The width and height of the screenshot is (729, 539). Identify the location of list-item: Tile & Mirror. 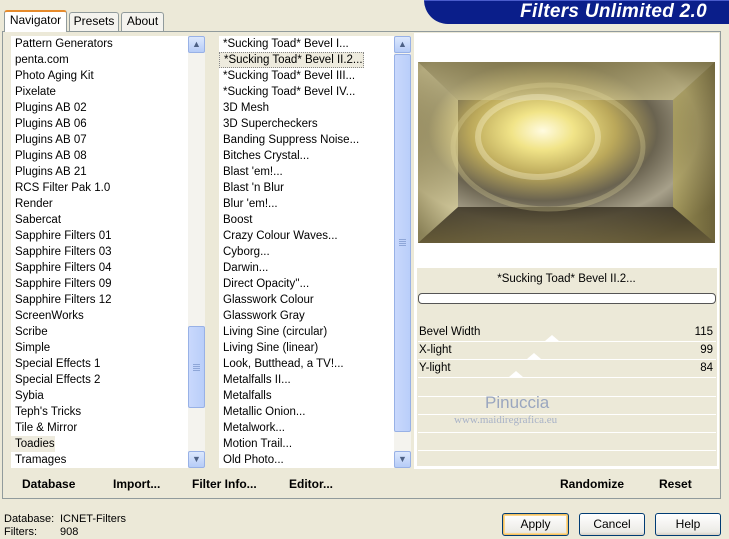
(44, 428).